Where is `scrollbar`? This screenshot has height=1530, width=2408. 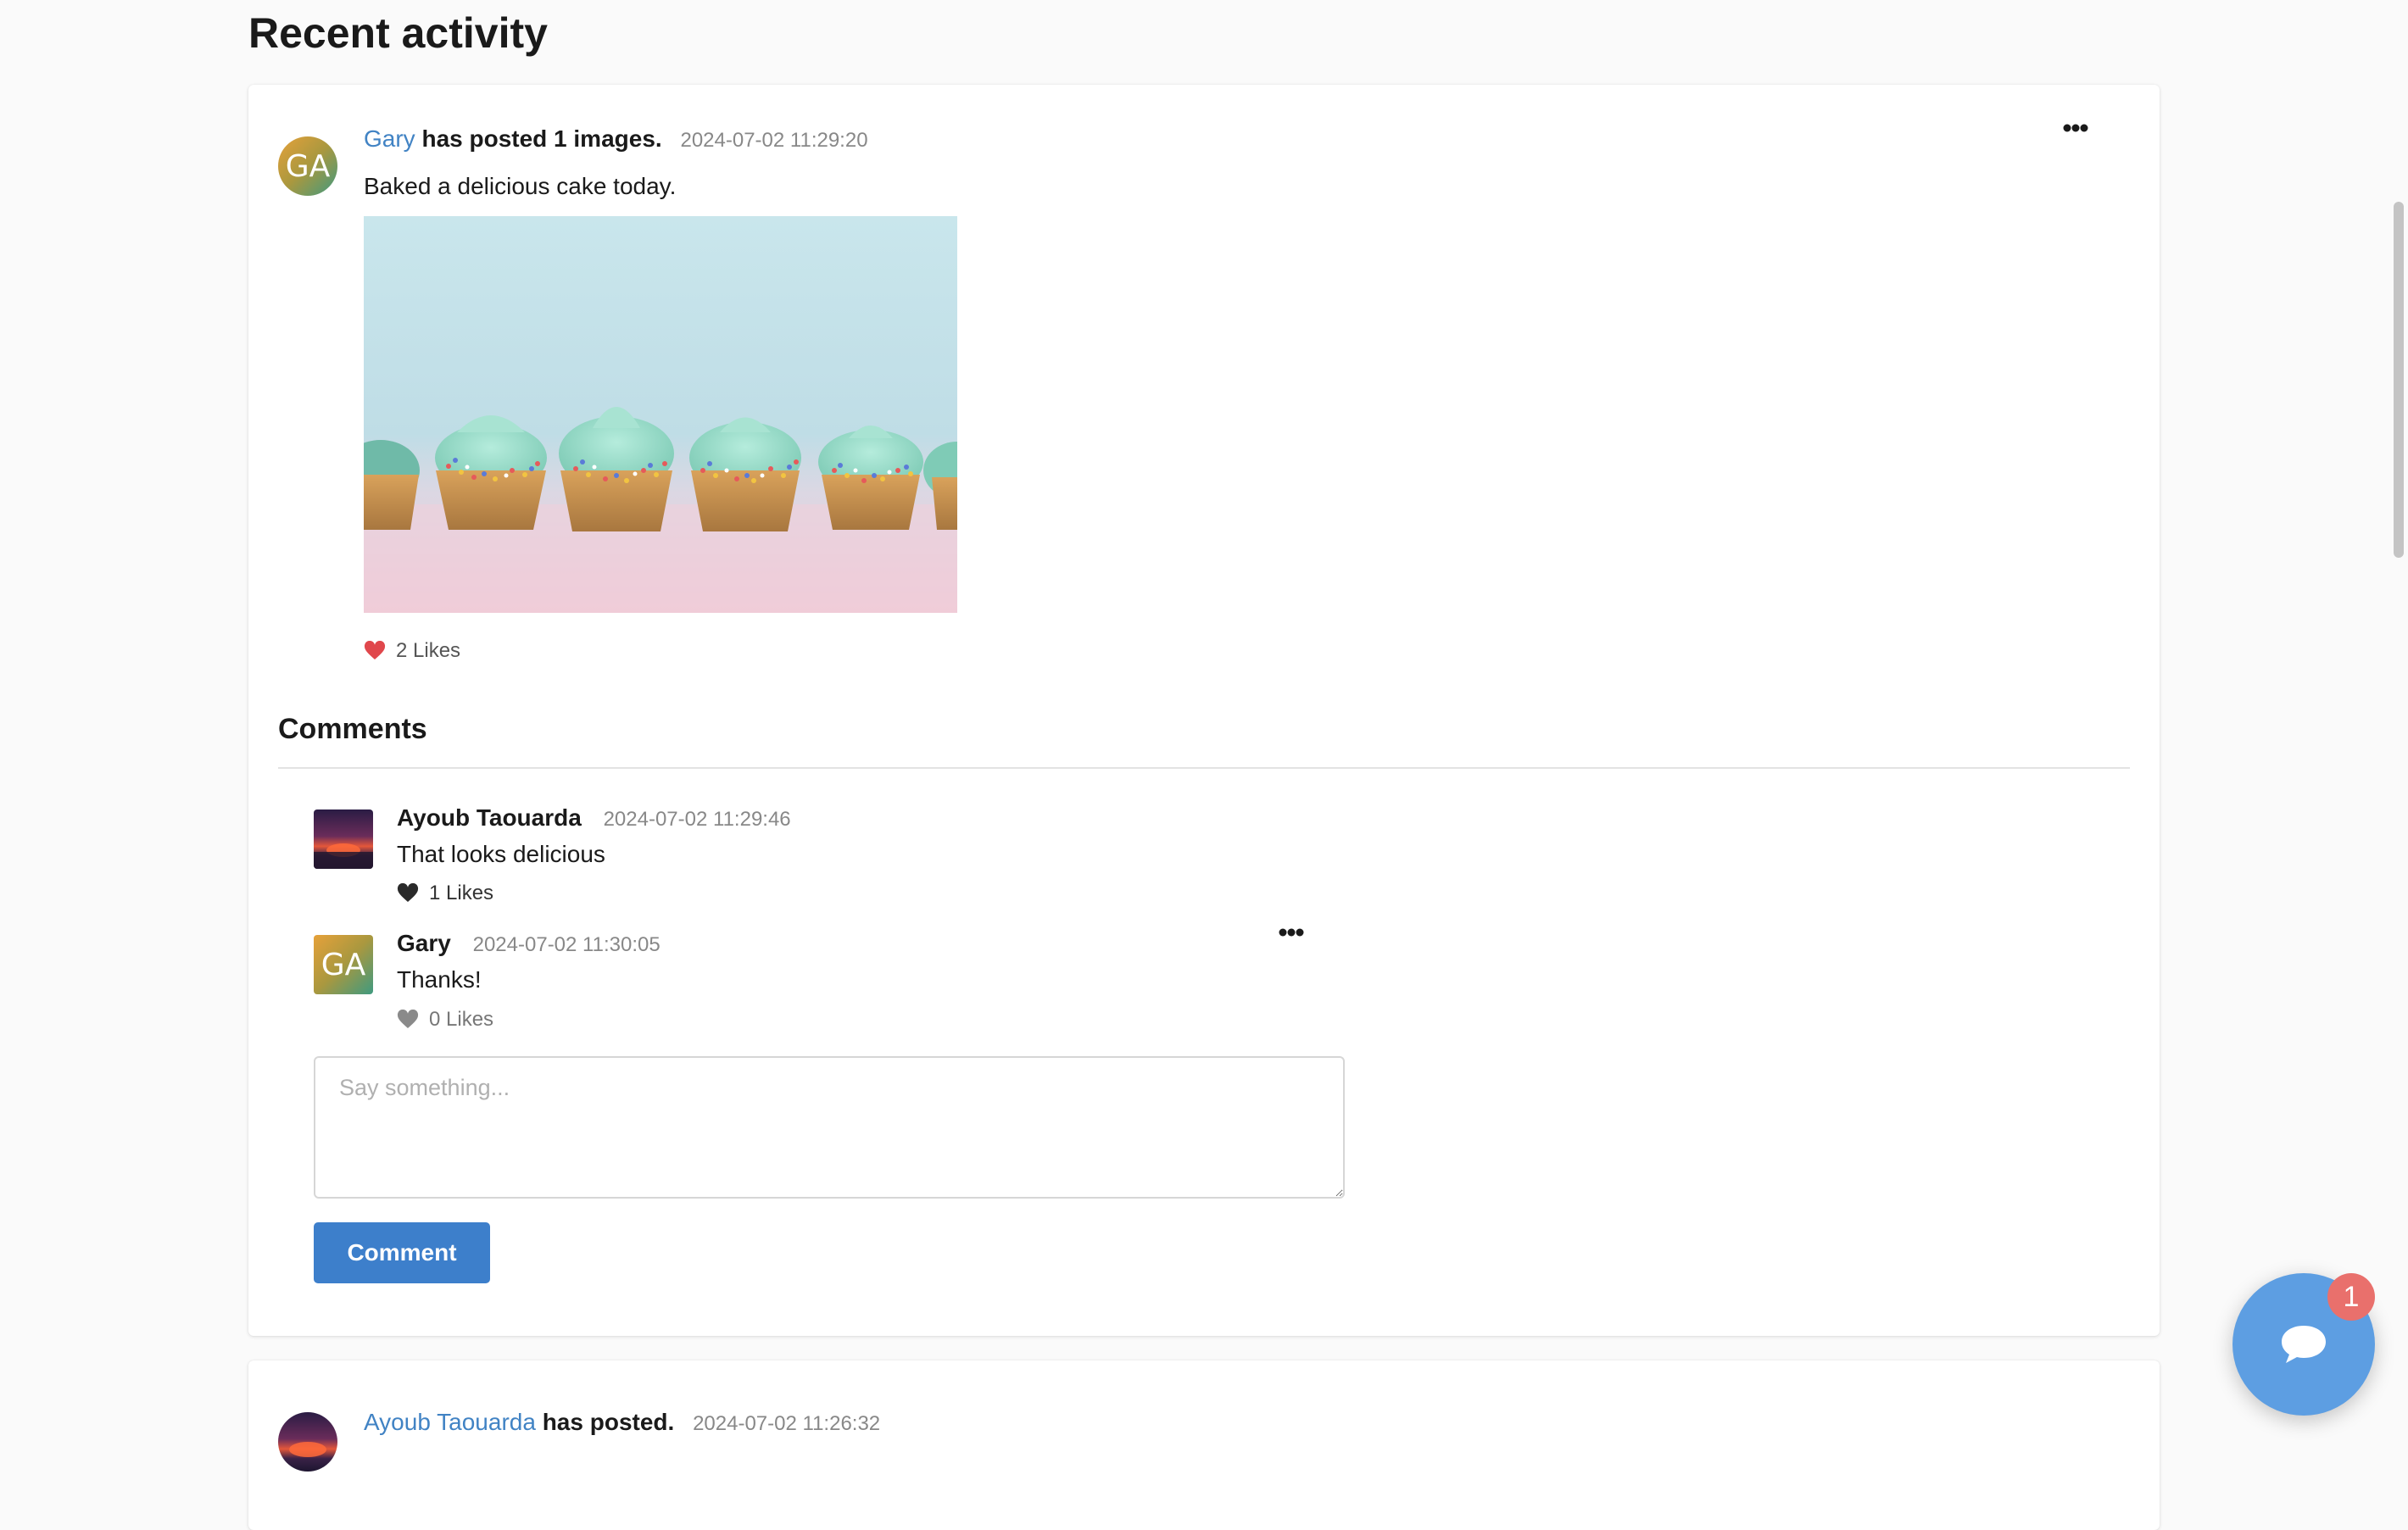 scrollbar is located at coordinates (2399, 380).